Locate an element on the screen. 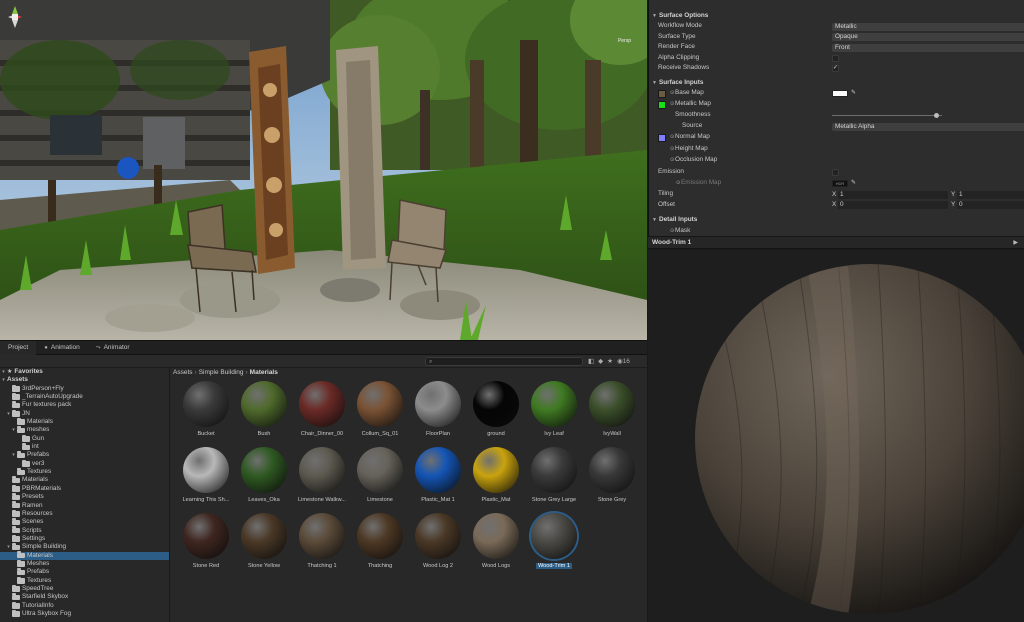  visibility-eye-icon: ◉16 is located at coordinates (623, 361).